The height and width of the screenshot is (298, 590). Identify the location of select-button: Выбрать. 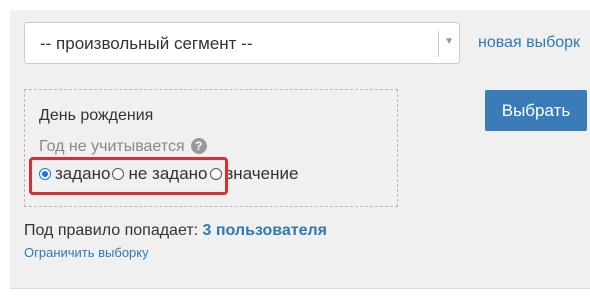
(536, 110).